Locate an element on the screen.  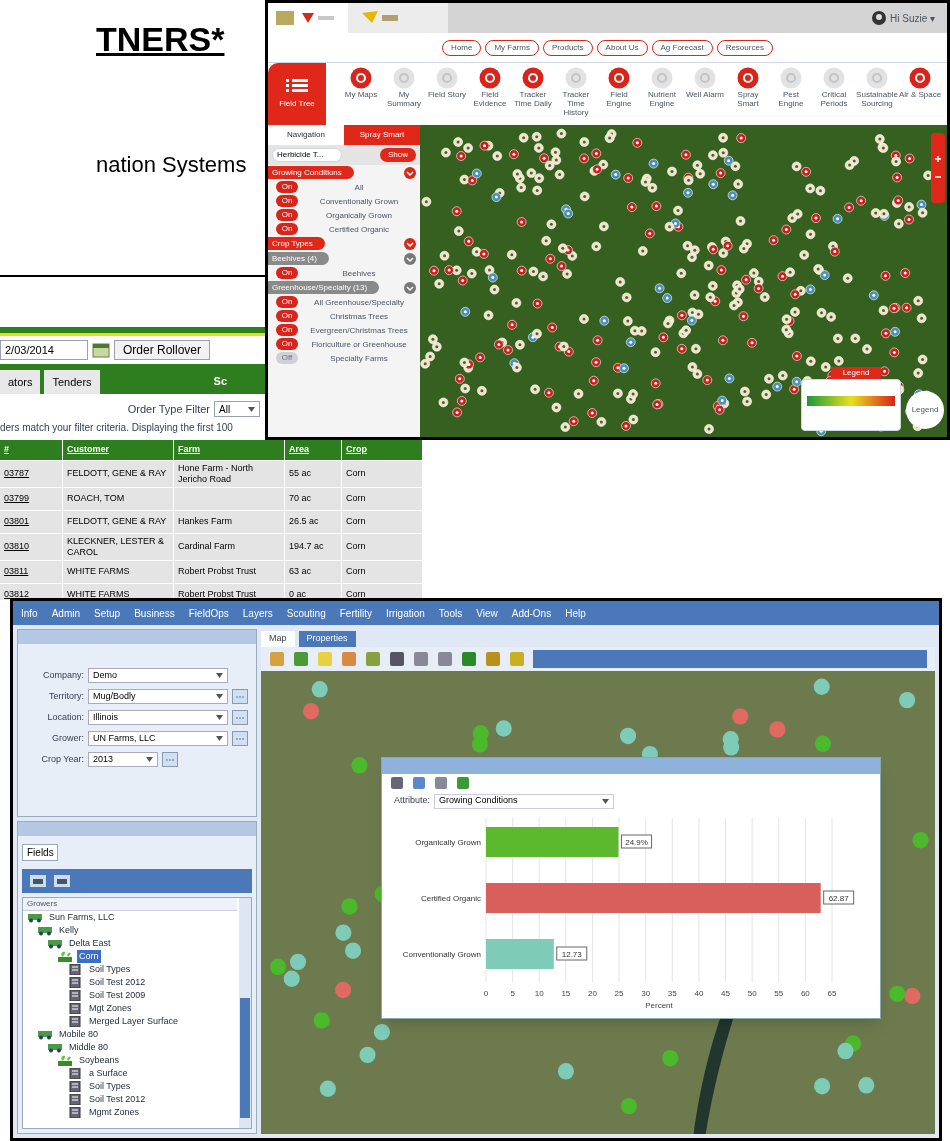
tool-button: Nutrient Engine is located at coordinates (662, 87).